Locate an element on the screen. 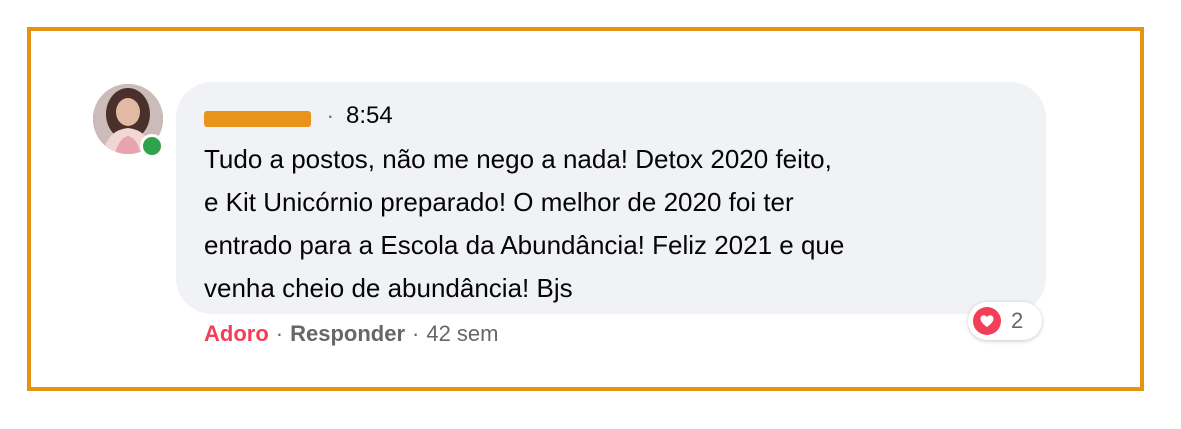 The height and width of the screenshot is (429, 1181). reaction-count: 2 is located at coordinates (1017, 320).